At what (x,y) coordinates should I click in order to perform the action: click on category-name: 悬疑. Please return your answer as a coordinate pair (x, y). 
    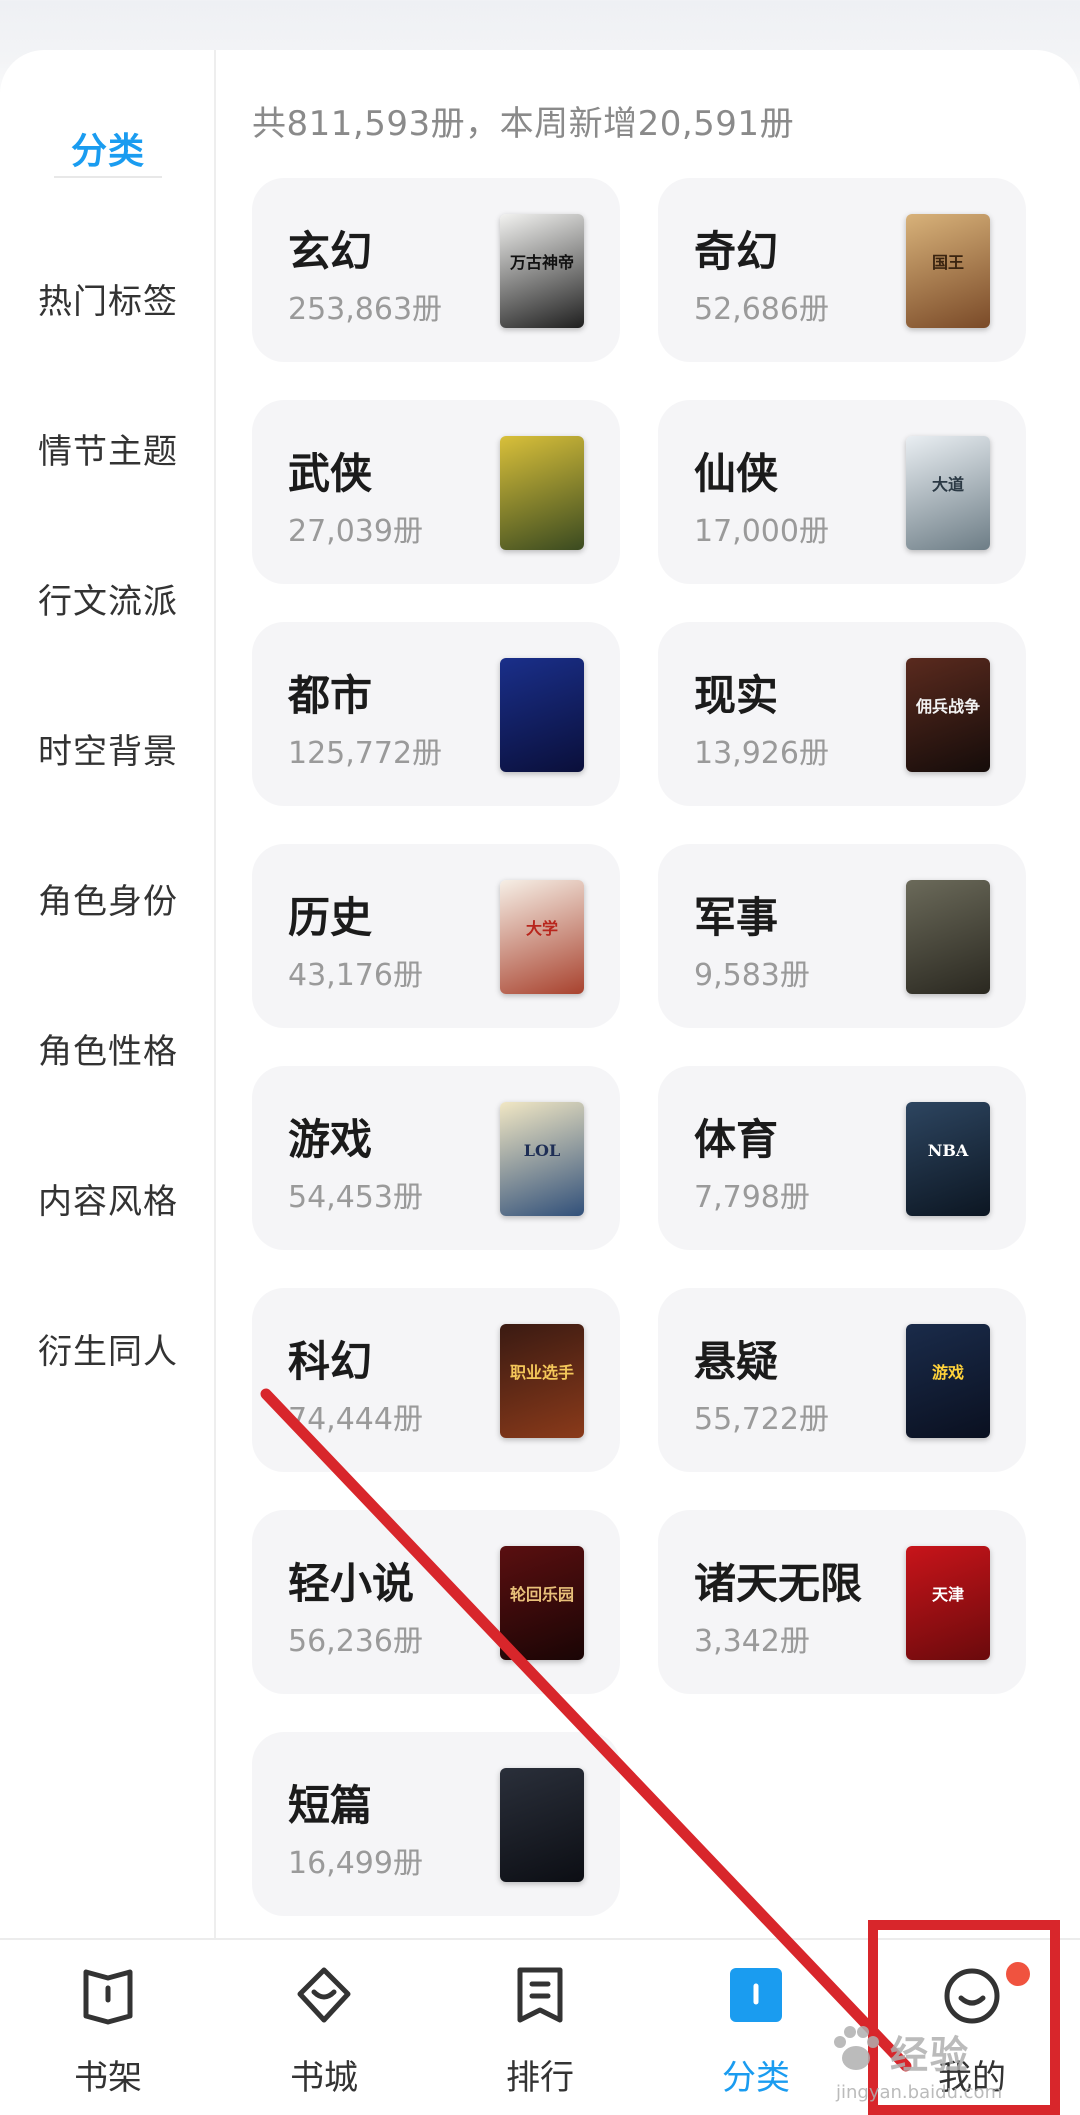
    Looking at the image, I should click on (736, 1361).